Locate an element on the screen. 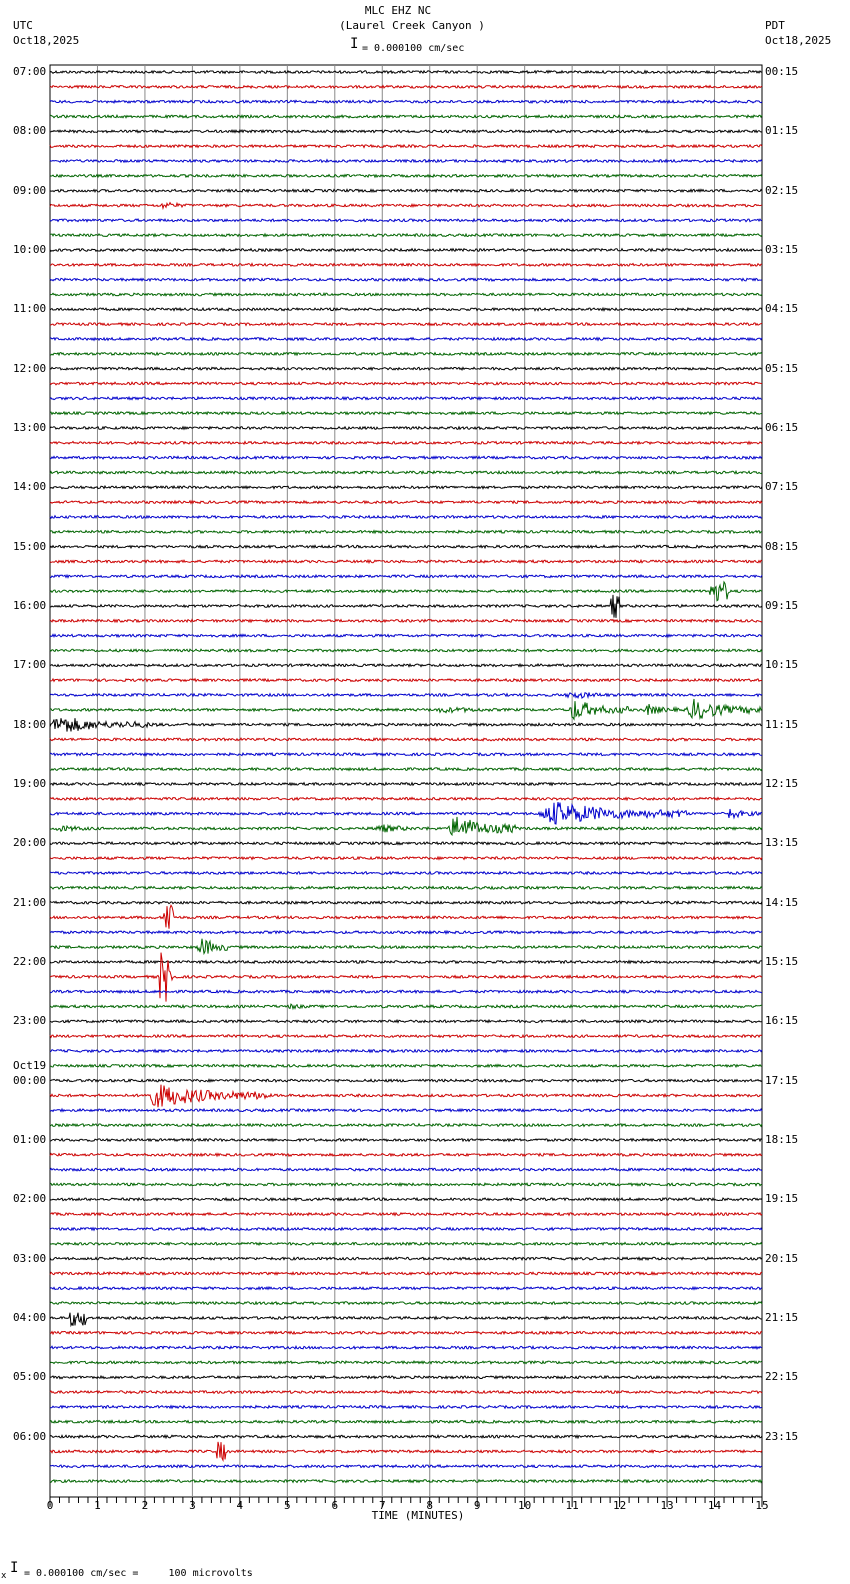 The width and height of the screenshot is (850, 1584). utc-hour-label: 00:00 is located at coordinates (30, 1080).